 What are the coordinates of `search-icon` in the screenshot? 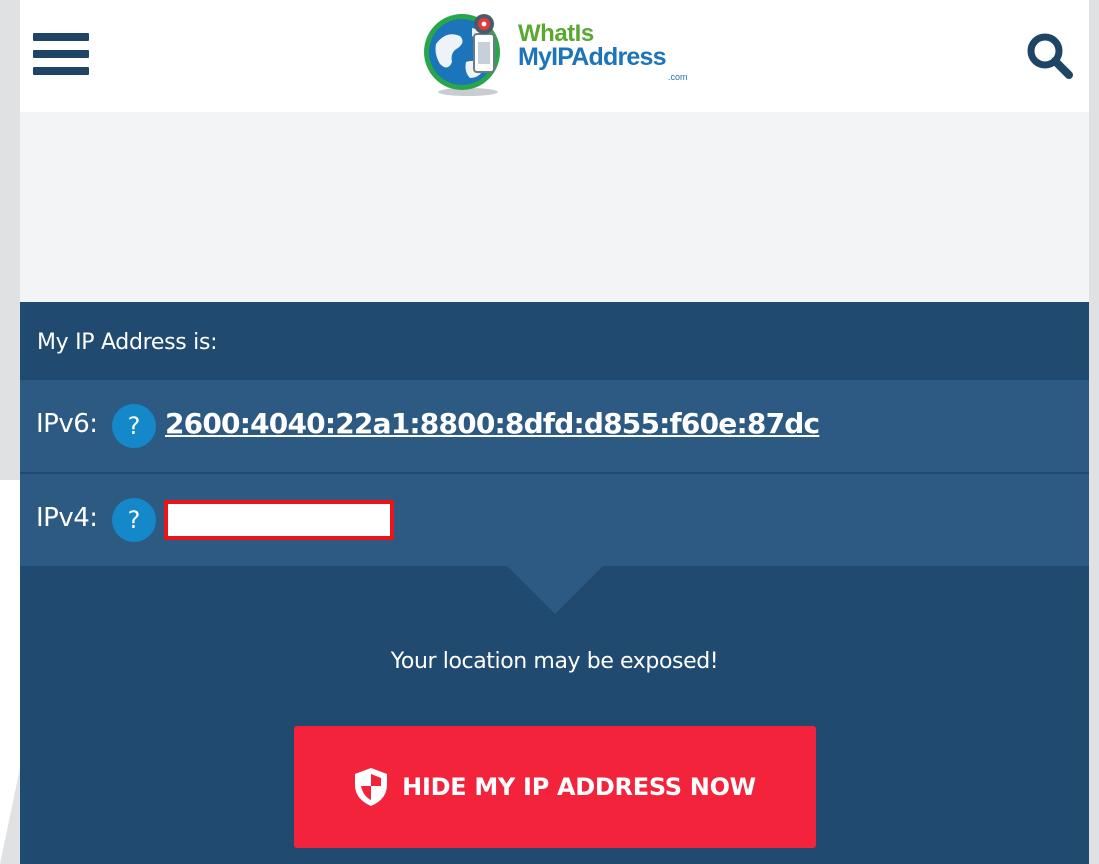 It's located at (1050, 56).